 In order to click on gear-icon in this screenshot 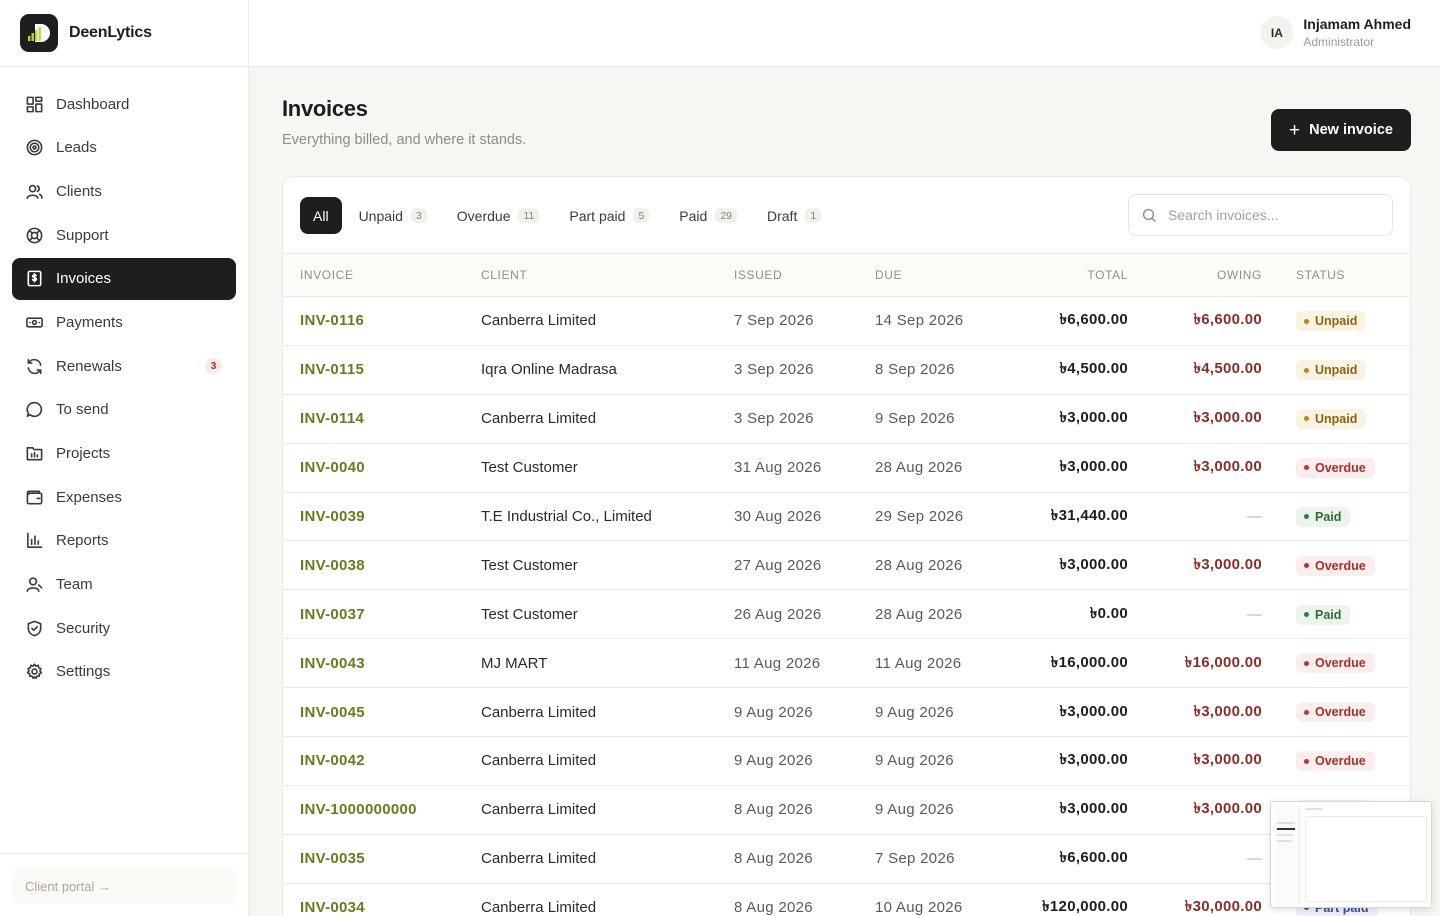, I will do `click(34, 672)`.